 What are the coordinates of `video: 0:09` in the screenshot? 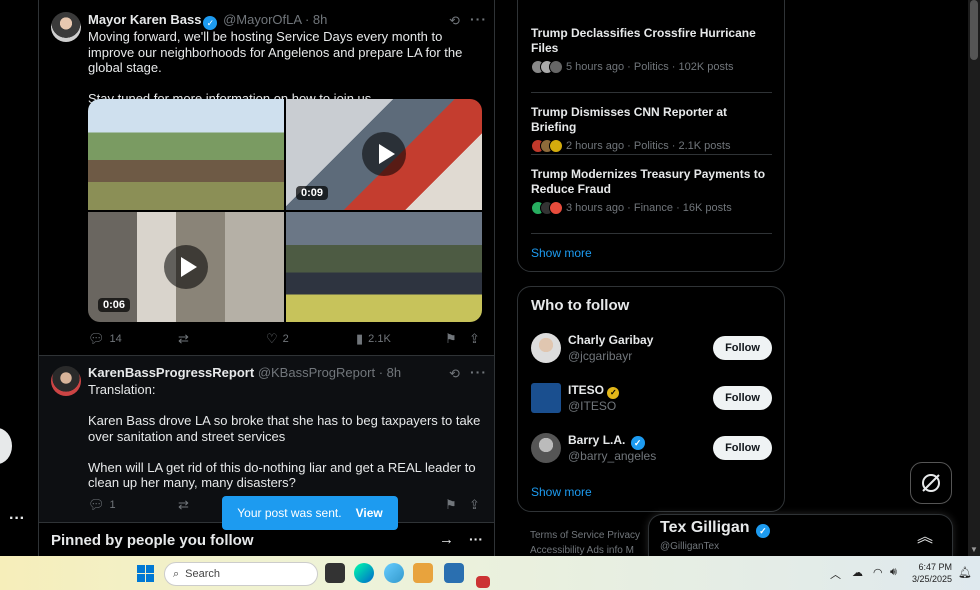 It's located at (384, 154).